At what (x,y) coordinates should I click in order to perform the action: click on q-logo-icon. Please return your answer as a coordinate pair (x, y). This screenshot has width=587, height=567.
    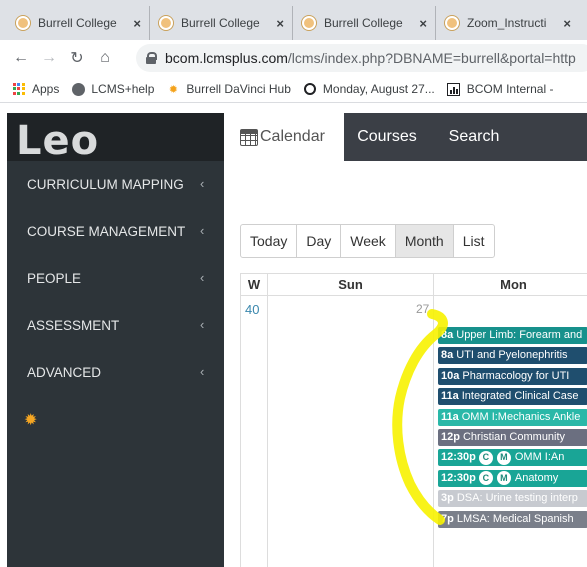
    Looking at the image, I should click on (310, 89).